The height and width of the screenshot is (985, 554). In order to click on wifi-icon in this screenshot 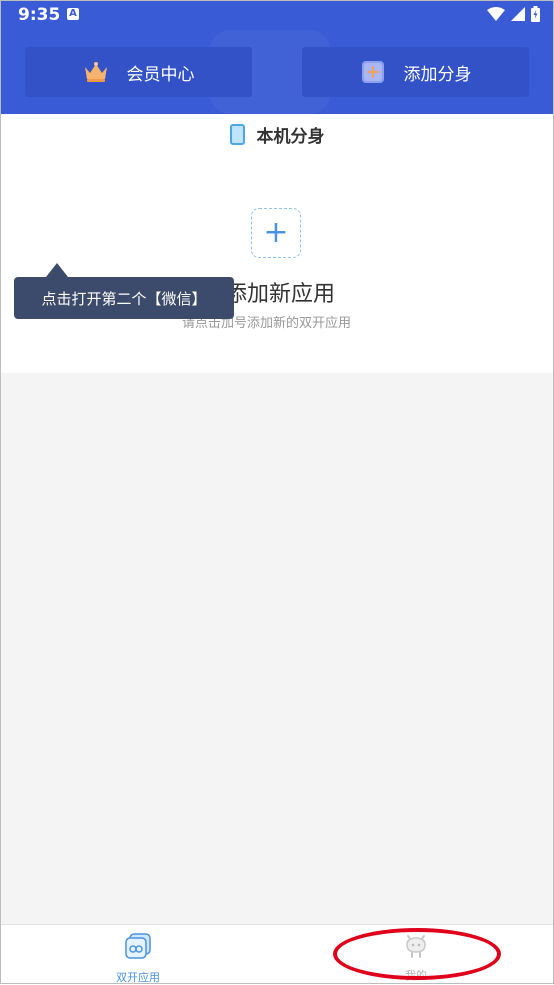, I will do `click(496, 14)`.